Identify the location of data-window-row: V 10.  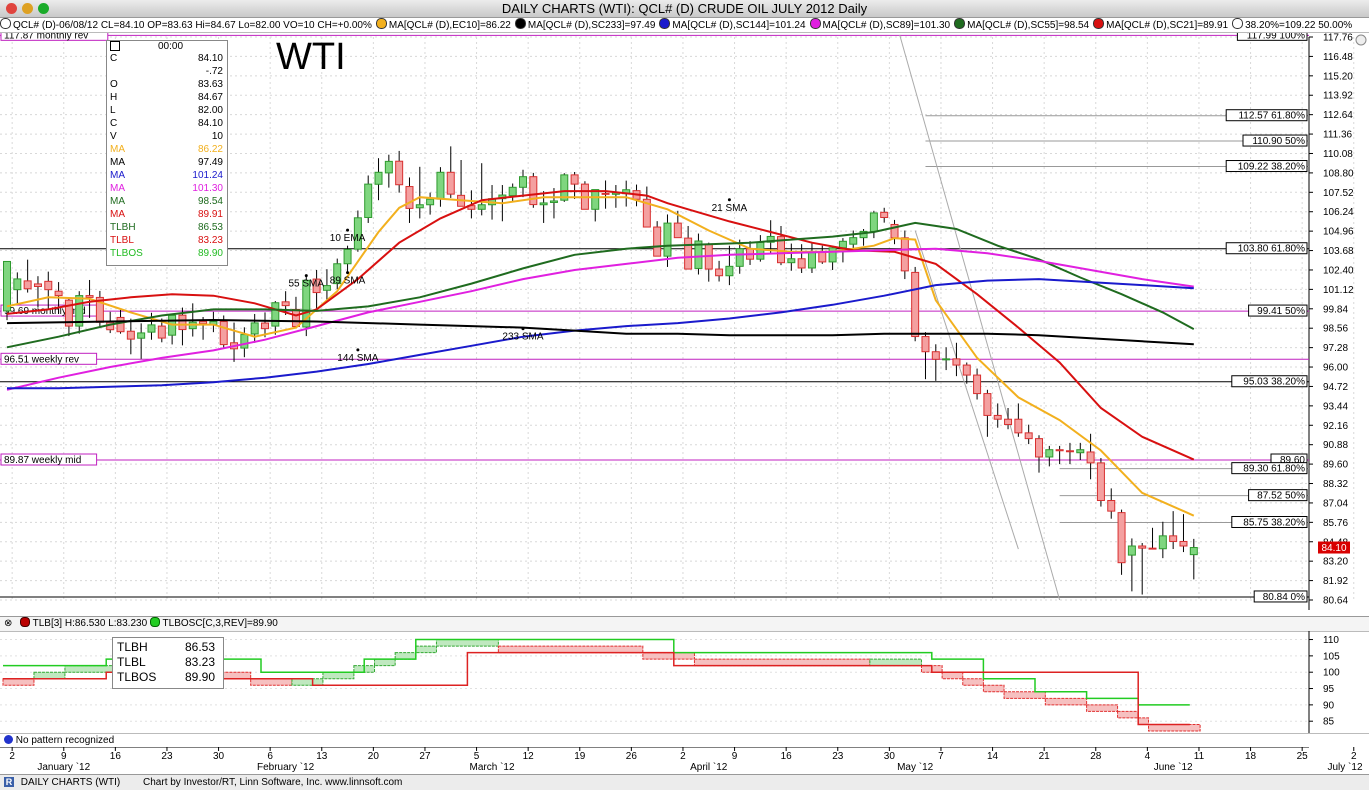
(167, 137).